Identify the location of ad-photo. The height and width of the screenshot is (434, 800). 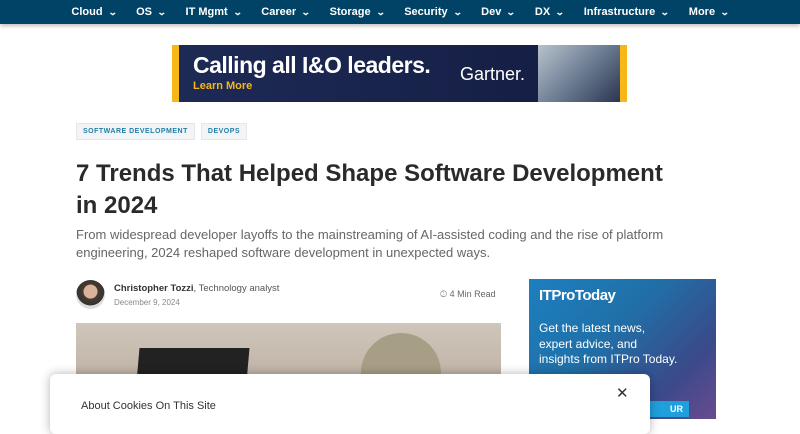
(579, 73).